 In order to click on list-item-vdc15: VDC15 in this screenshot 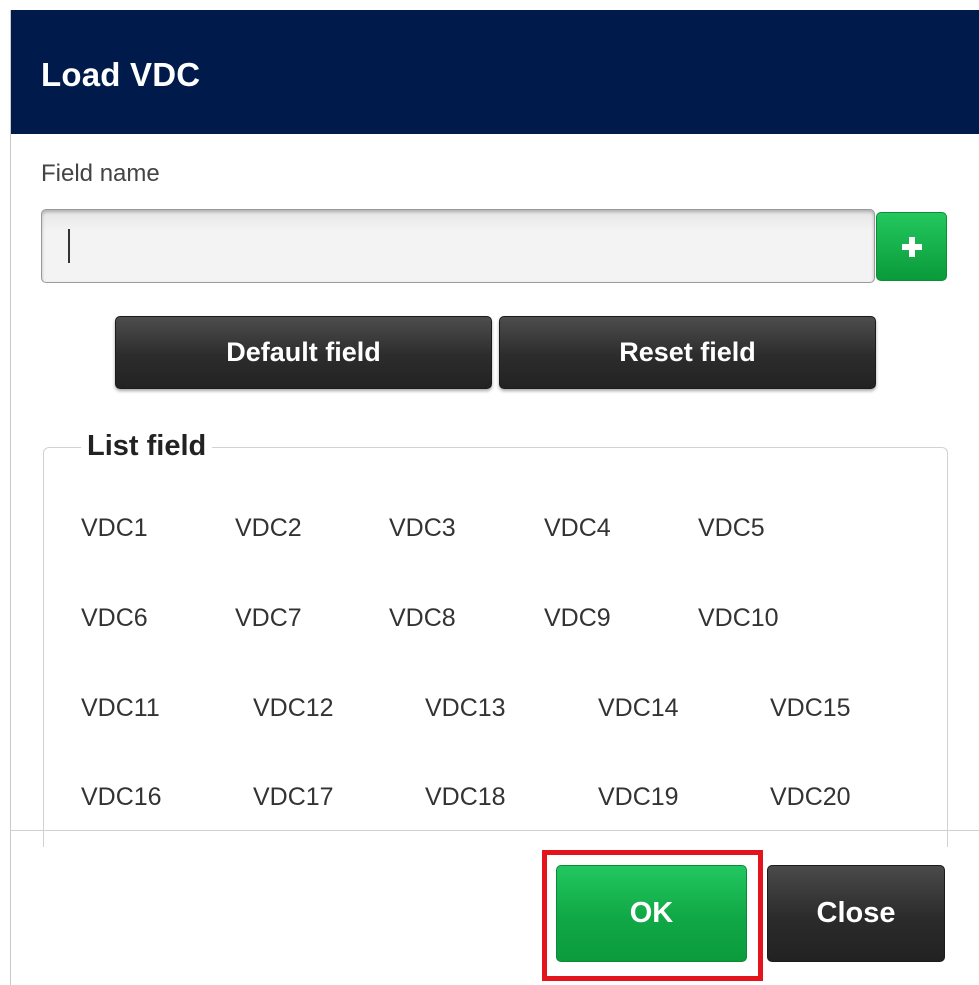, I will do `click(810, 708)`.